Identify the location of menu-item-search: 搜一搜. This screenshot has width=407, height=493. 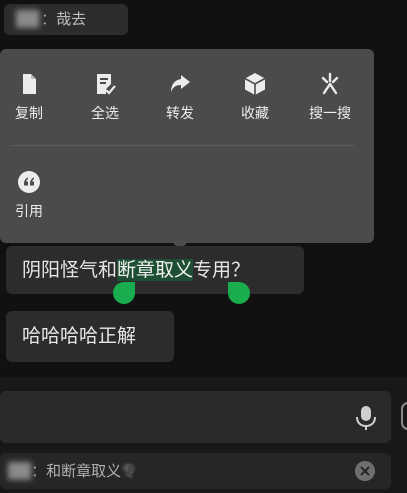
(330, 97).